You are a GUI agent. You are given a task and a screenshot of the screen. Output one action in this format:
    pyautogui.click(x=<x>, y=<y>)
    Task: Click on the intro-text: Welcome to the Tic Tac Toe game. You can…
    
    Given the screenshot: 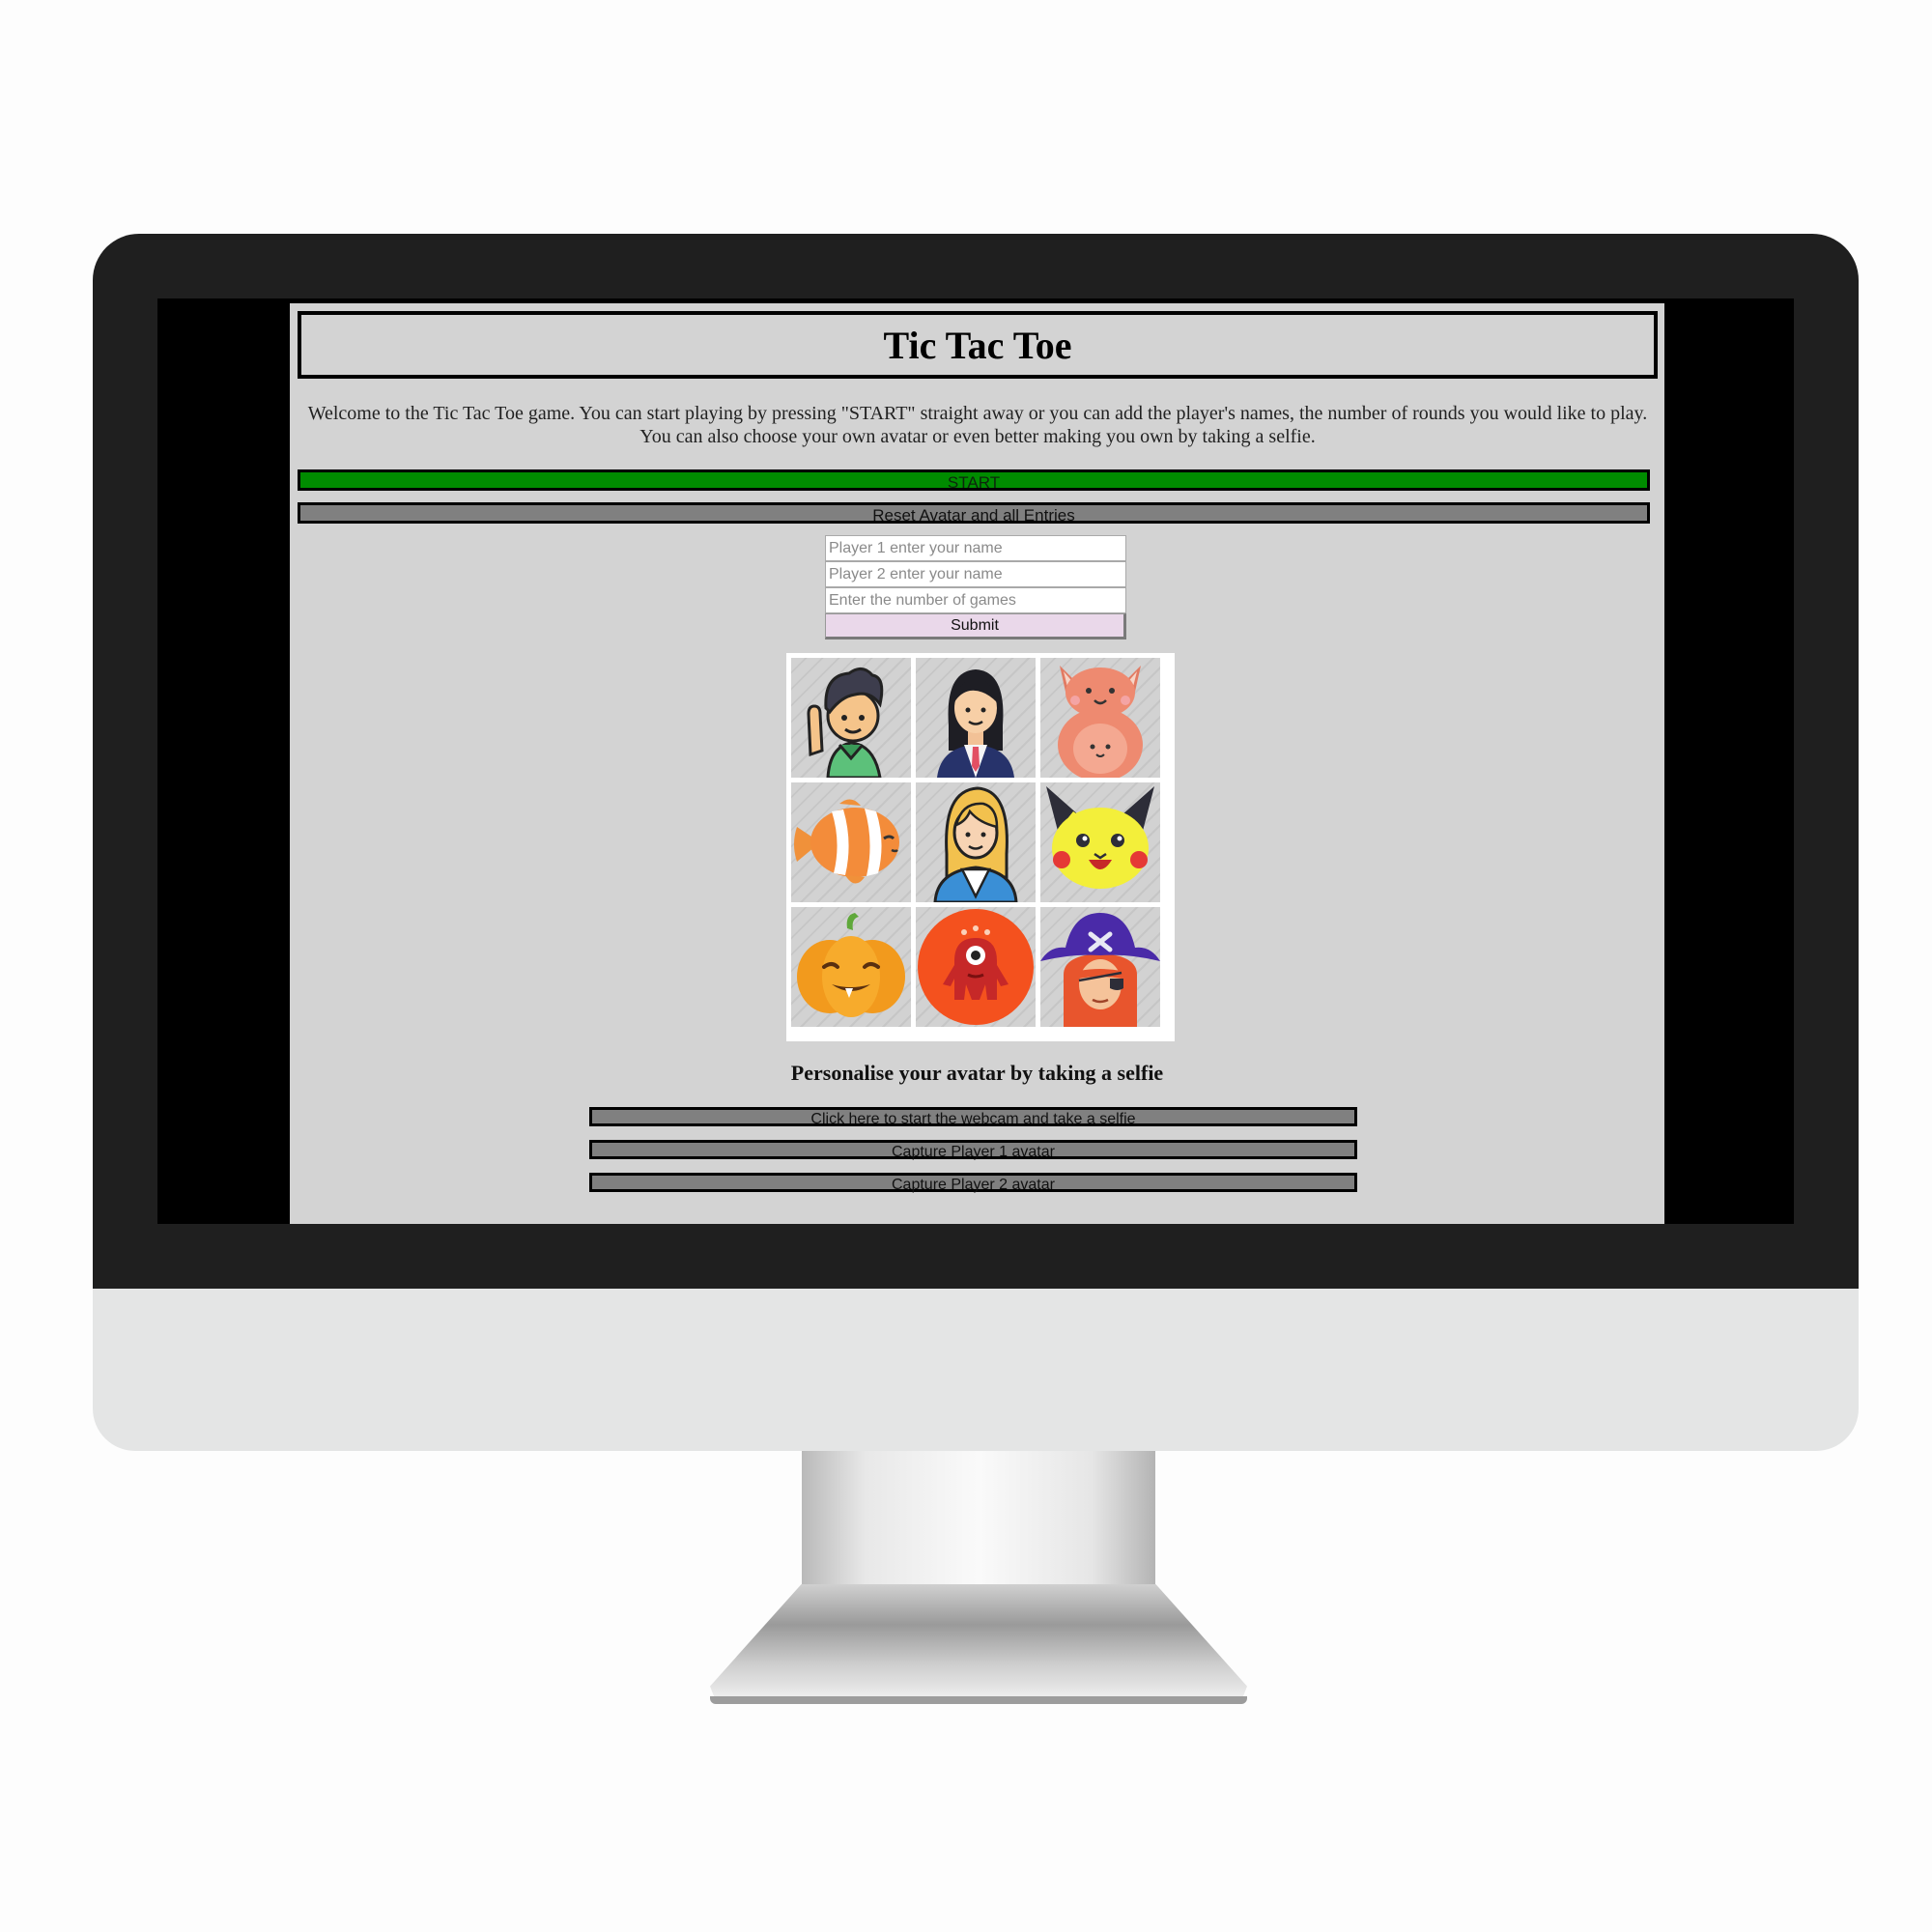 What is the action you would take?
    pyautogui.click(x=977, y=425)
    